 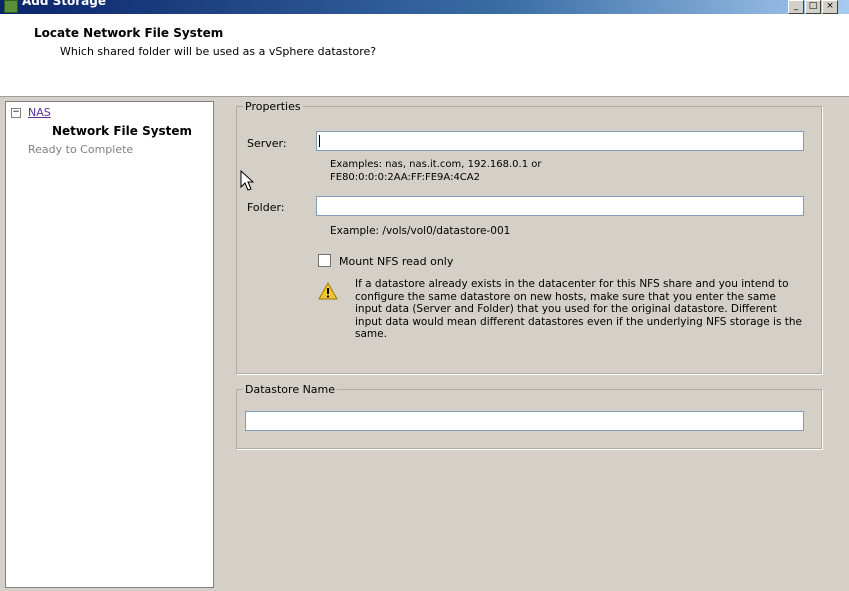 I want to click on close-button: ×, so click(x=830, y=7).